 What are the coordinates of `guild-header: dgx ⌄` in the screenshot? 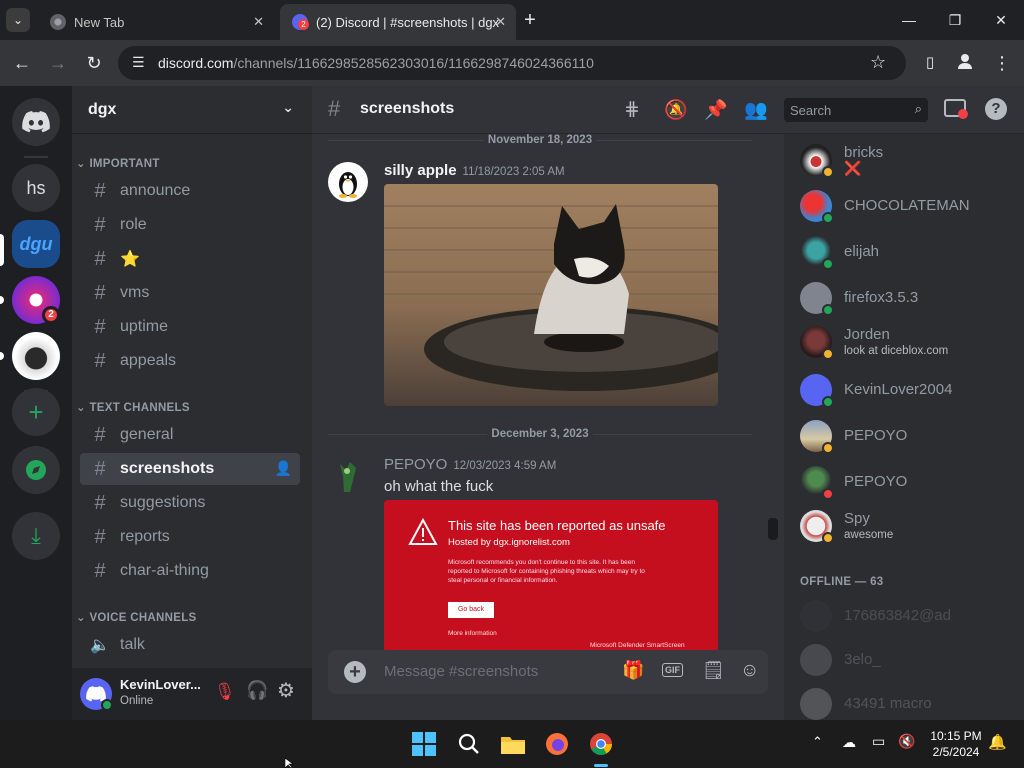 It's located at (192, 110).